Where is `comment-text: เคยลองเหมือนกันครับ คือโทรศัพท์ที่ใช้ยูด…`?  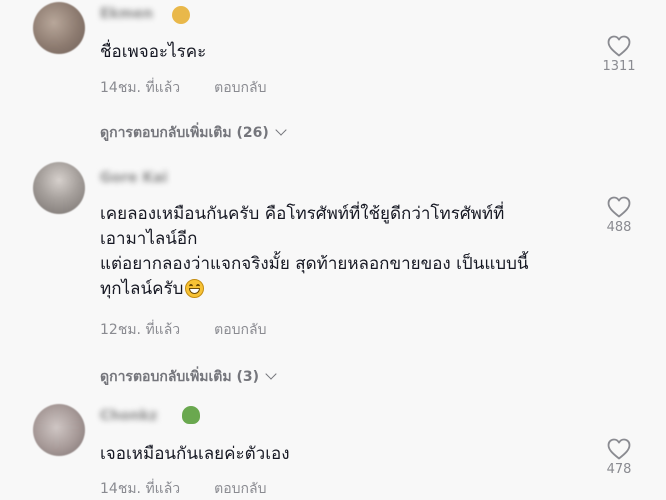 comment-text: เคยลองเหมือนกันครับ คือโทรศัพท์ที่ใช้ยูด… is located at coordinates (314, 251).